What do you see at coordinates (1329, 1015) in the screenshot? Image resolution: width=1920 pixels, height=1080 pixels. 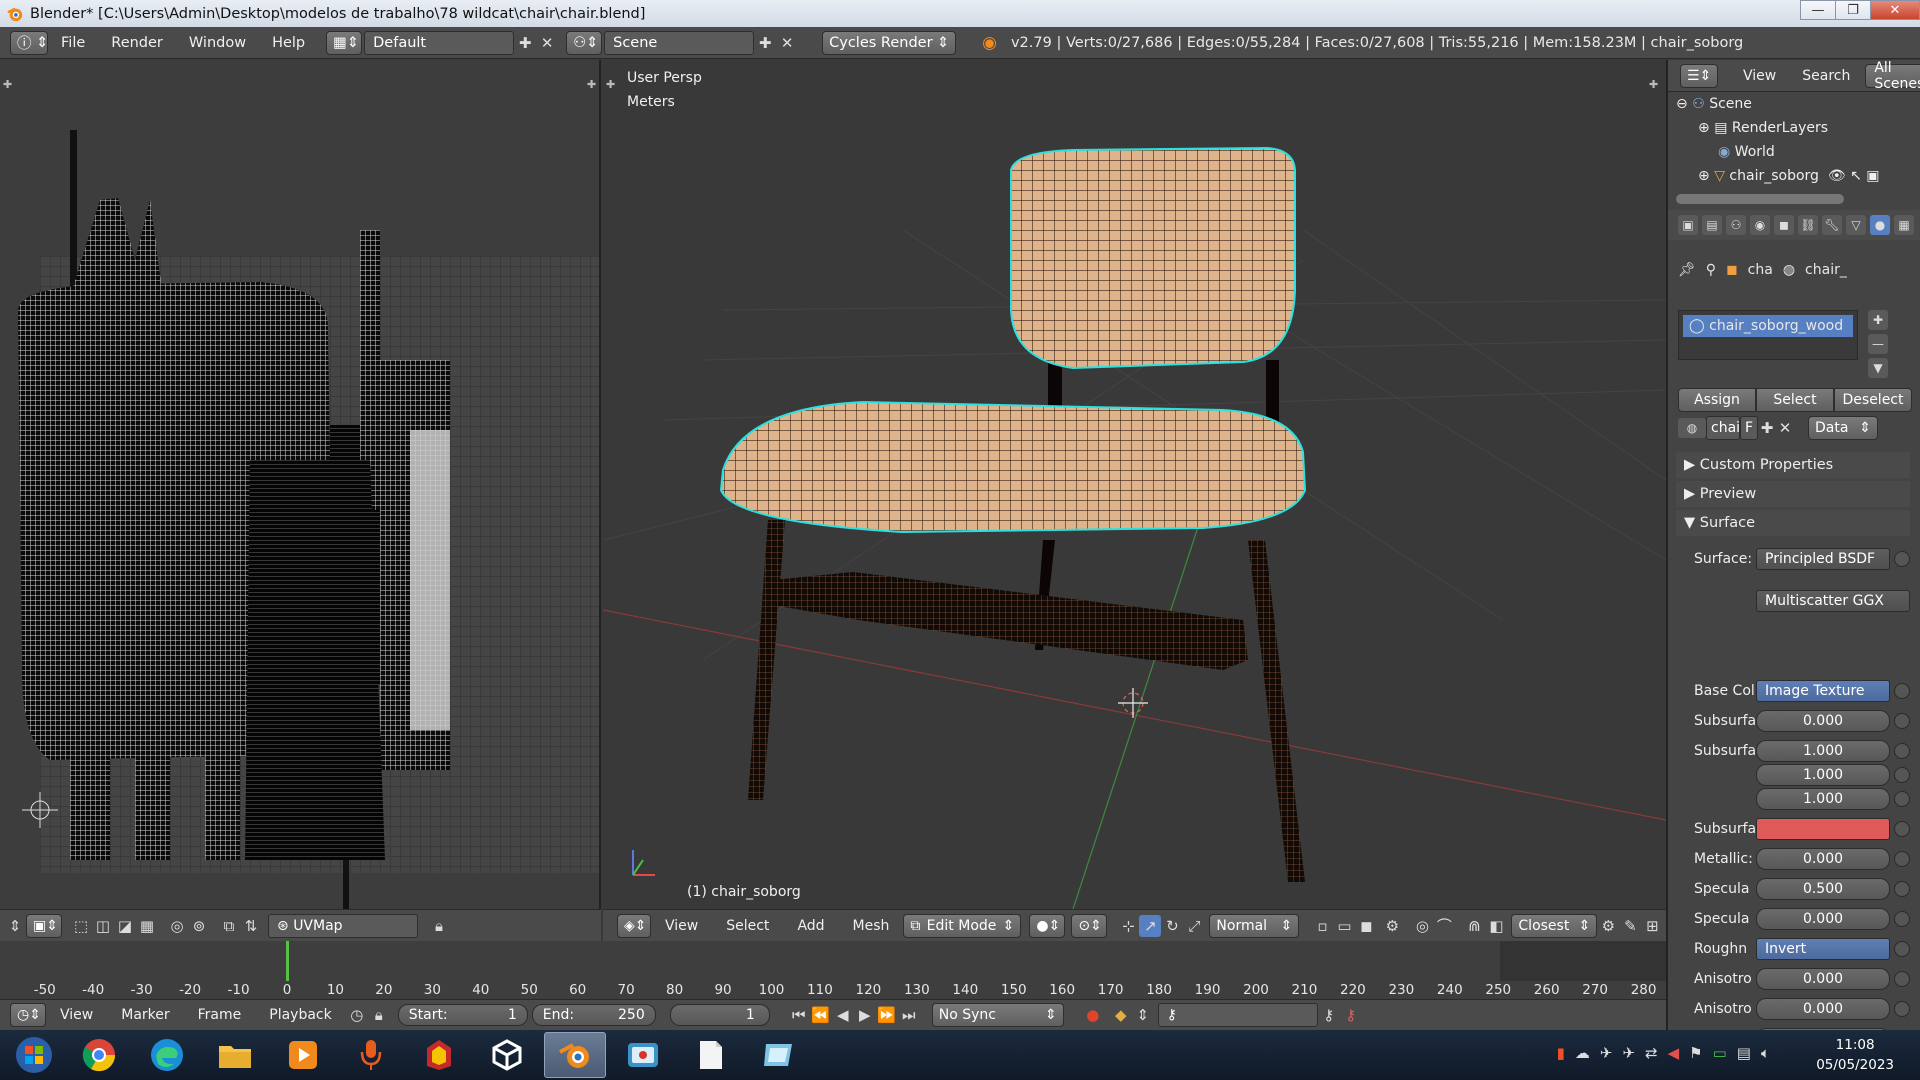 I see `insert-key-icon: ⚷` at bounding box center [1329, 1015].